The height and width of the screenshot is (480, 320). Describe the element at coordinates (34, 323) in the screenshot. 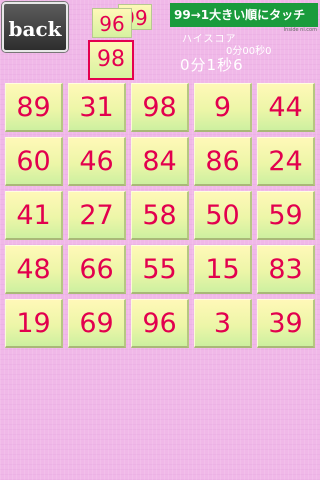

I see `number-tile: 19` at that location.